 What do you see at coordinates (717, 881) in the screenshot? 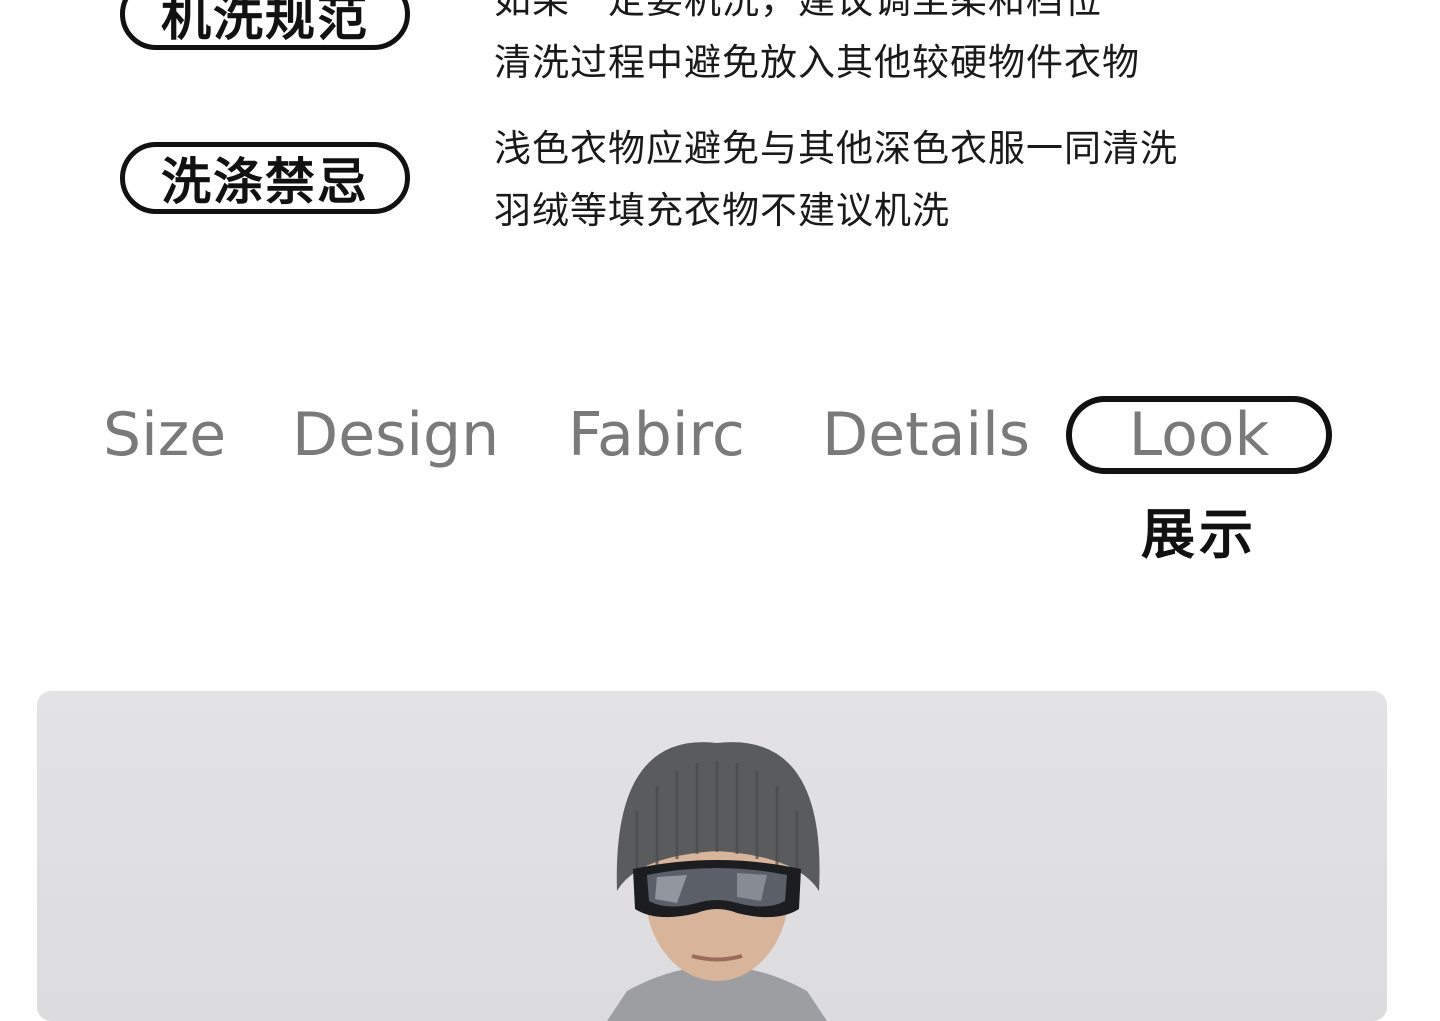
I see `model-illustration` at bounding box center [717, 881].